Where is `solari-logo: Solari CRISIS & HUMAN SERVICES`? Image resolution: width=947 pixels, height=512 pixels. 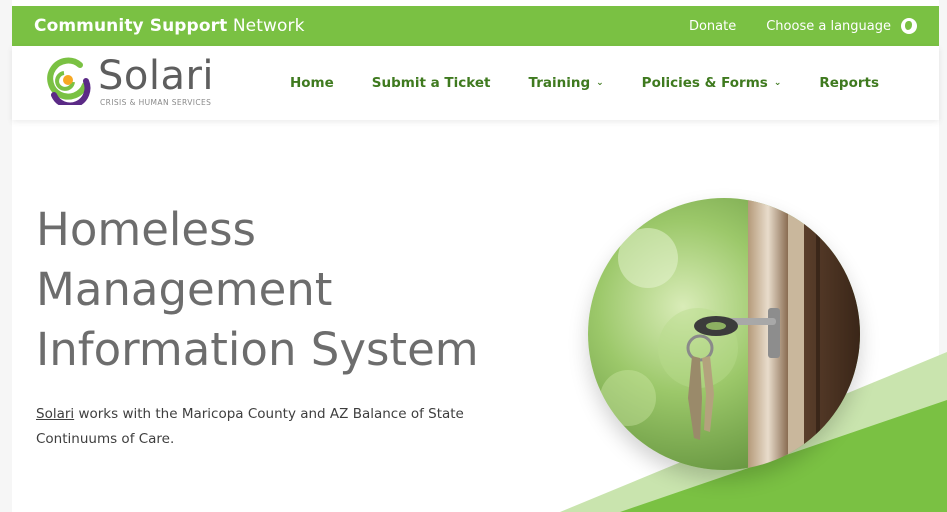 solari-logo: Solari CRISIS & HUMAN SERVICES is located at coordinates (137, 82).